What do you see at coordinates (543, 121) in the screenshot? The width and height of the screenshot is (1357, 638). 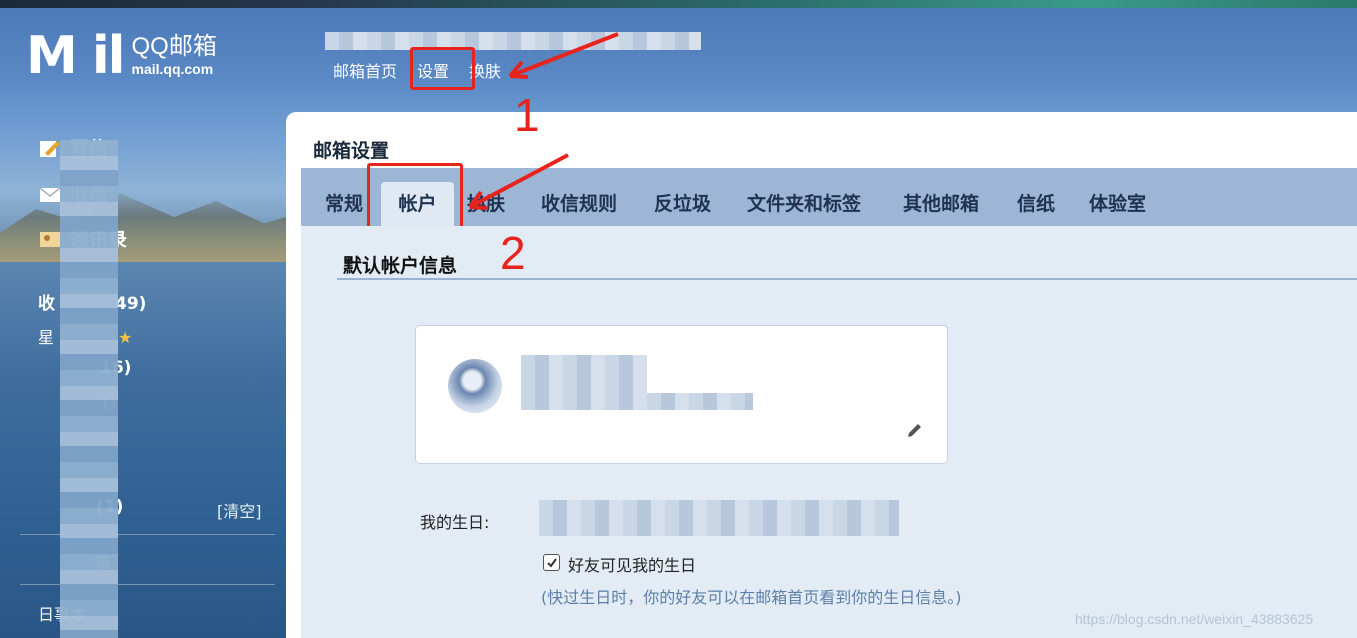 I see `annotation-arrows` at bounding box center [543, 121].